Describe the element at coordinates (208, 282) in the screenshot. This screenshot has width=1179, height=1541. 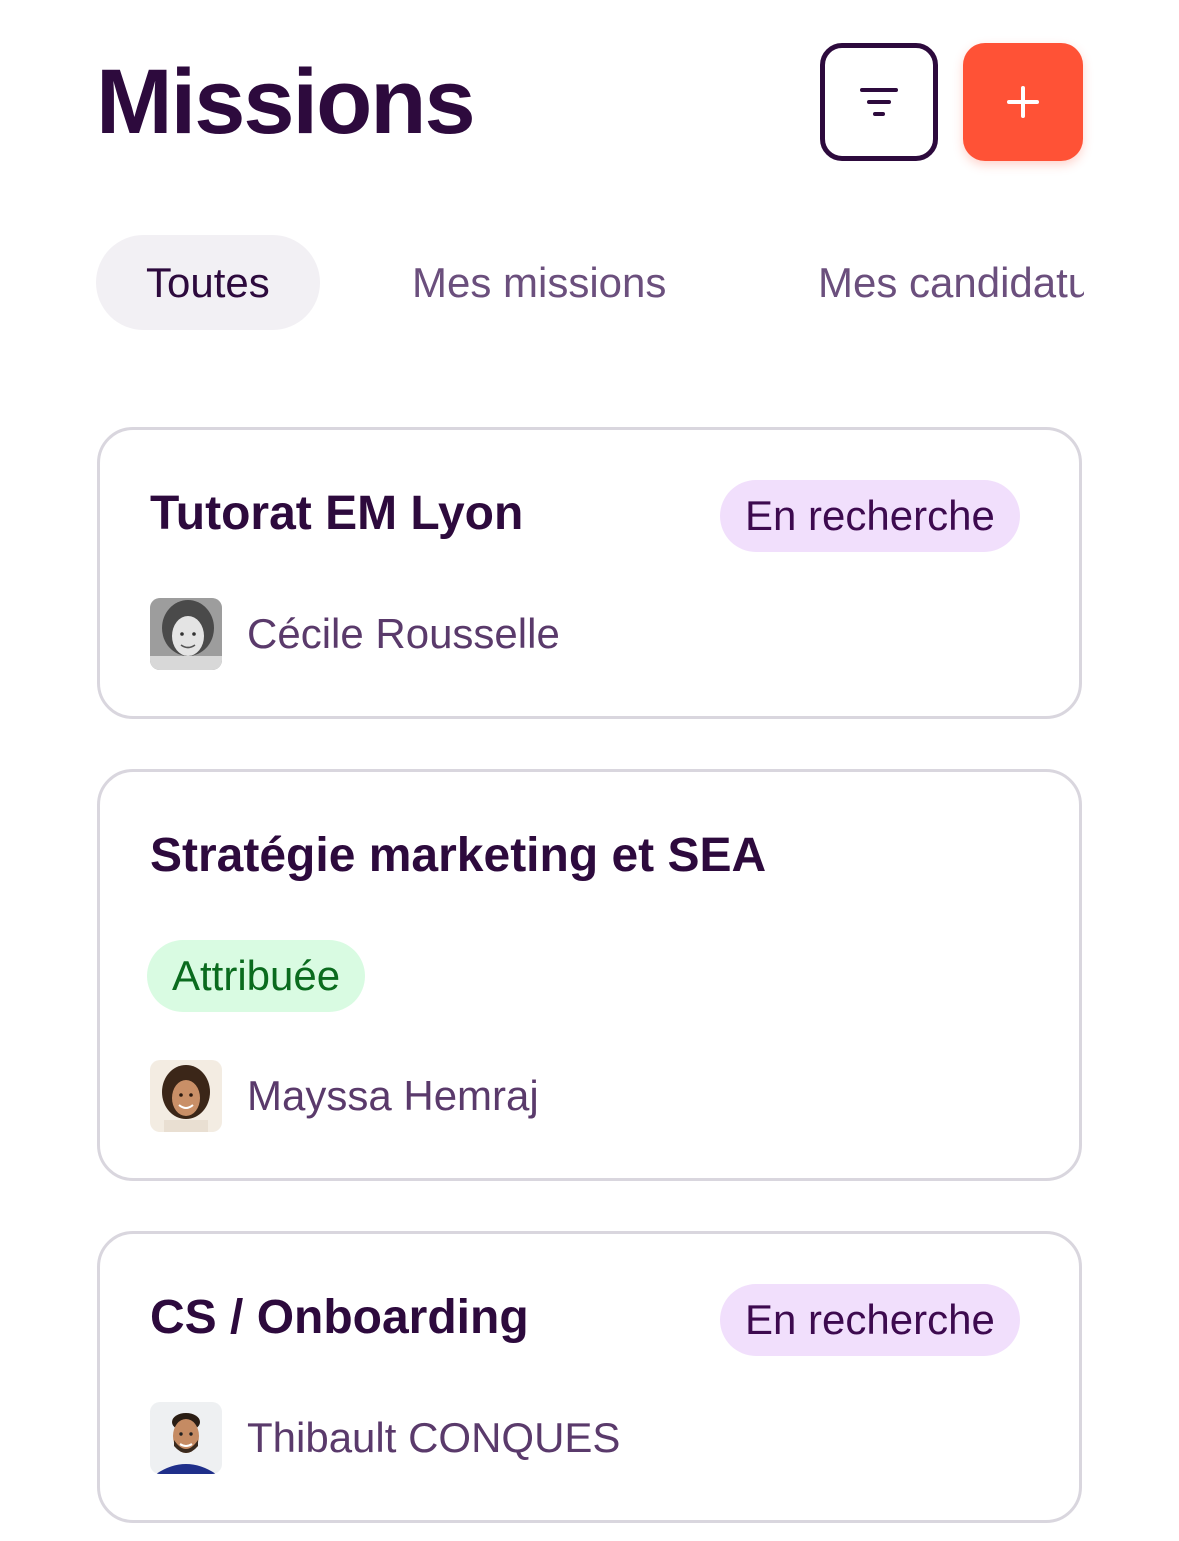
I see `tab-toutes: Toutes` at that location.